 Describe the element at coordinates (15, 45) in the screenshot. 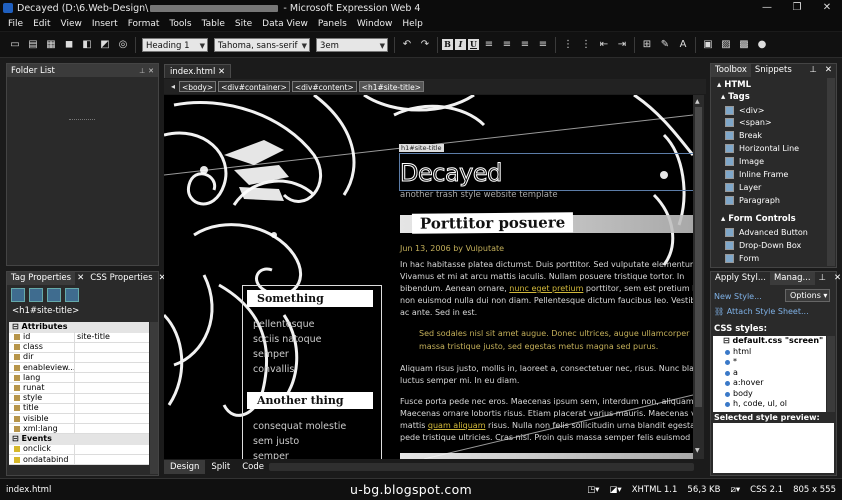

I see `new-document-icon: ▭` at that location.